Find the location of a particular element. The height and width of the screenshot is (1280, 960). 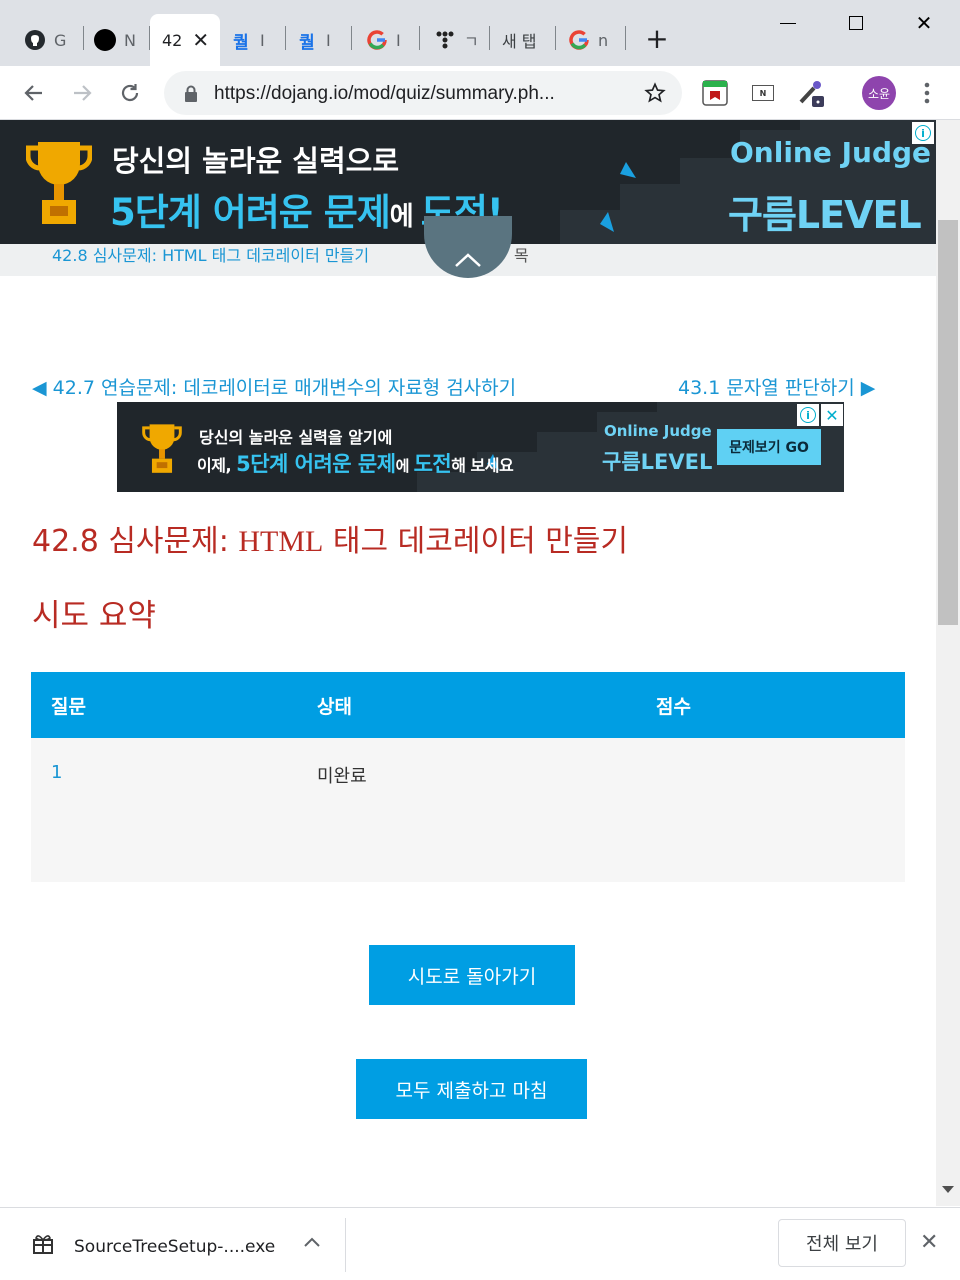

show-all-downloads-button: 전체 보기 is located at coordinates (842, 1243).